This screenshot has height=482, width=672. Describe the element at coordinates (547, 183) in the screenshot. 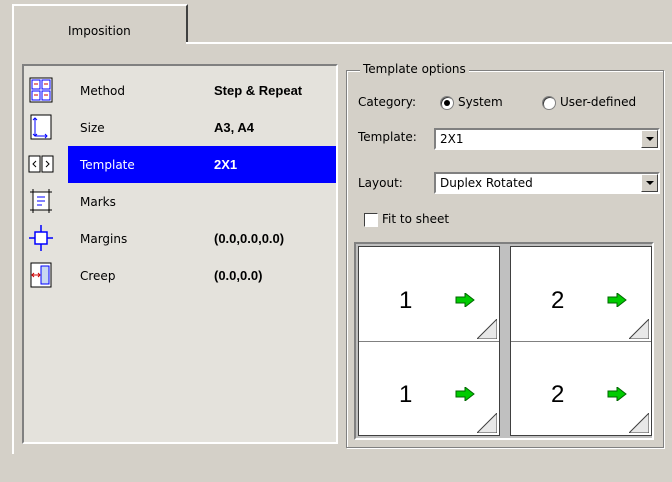

I see `layout-select: Duplex Rotated` at that location.